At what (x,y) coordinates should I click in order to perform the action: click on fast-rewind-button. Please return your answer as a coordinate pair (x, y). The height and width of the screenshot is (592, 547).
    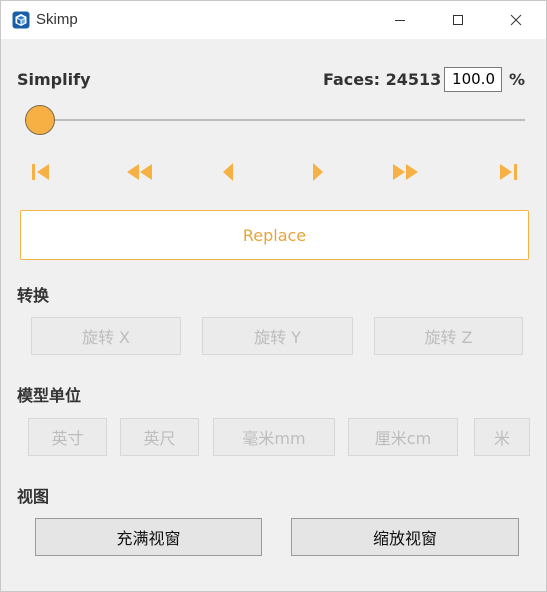
    Looking at the image, I should click on (139, 174).